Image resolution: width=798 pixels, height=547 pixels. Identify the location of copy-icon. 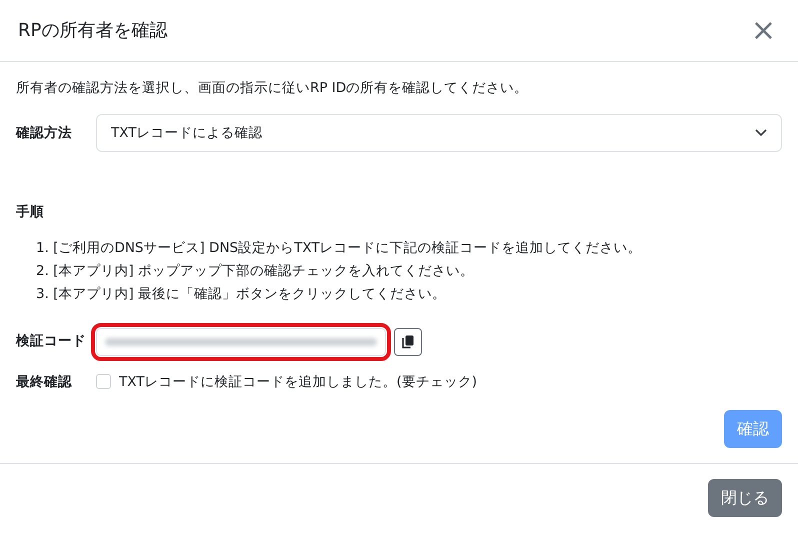
(408, 341).